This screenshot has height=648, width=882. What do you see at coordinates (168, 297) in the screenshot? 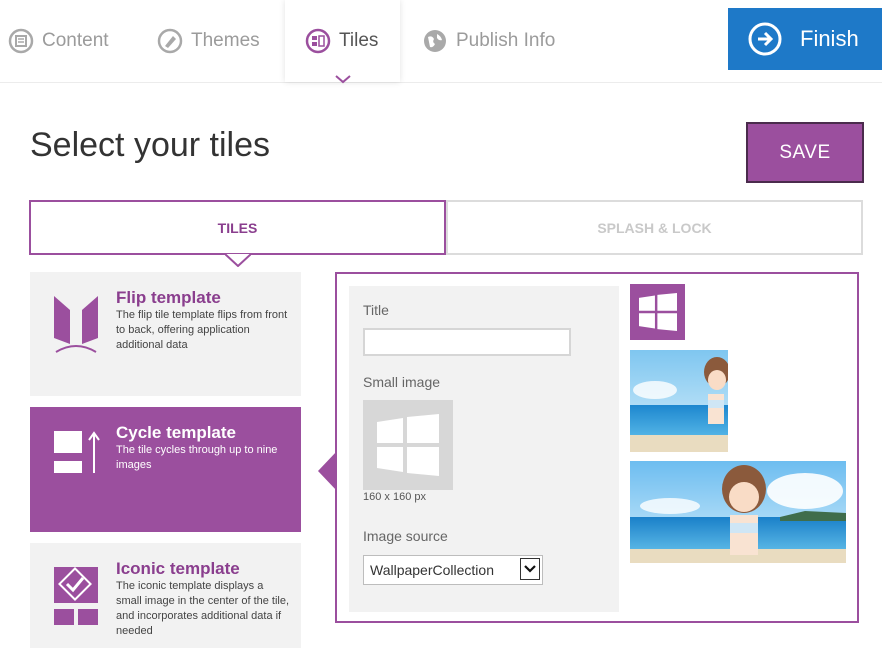
I see `template-title: Flip template` at bounding box center [168, 297].